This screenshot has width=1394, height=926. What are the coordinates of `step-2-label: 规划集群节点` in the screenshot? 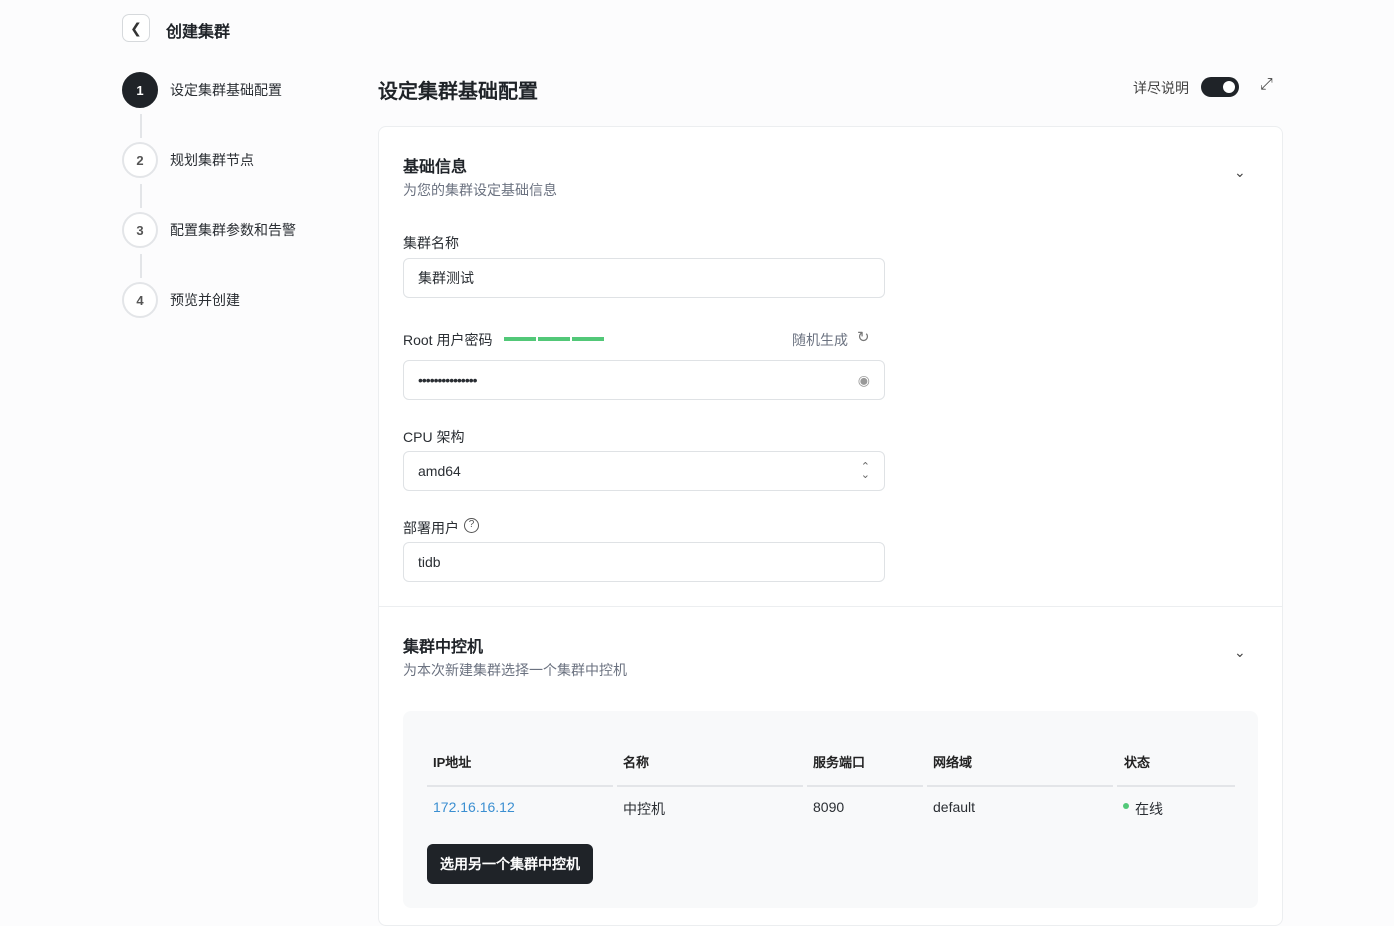 It's located at (212, 160).